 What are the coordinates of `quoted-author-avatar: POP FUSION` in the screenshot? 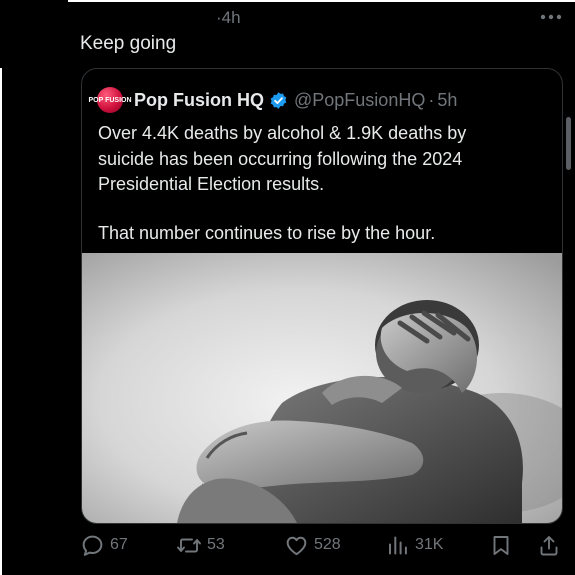 It's located at (110, 100).